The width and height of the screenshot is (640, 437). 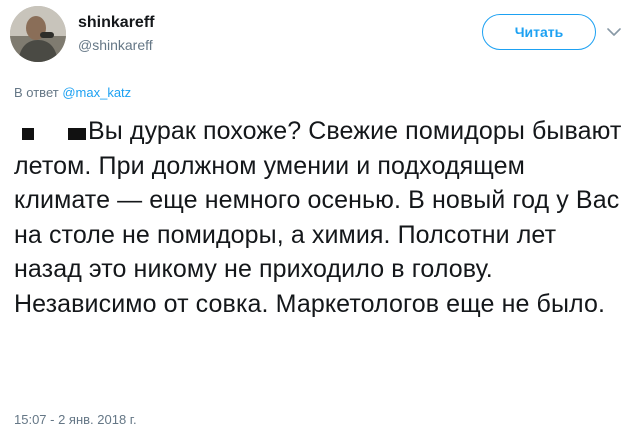 I want to click on reply-mention-link: @max_katz, so click(x=96, y=92).